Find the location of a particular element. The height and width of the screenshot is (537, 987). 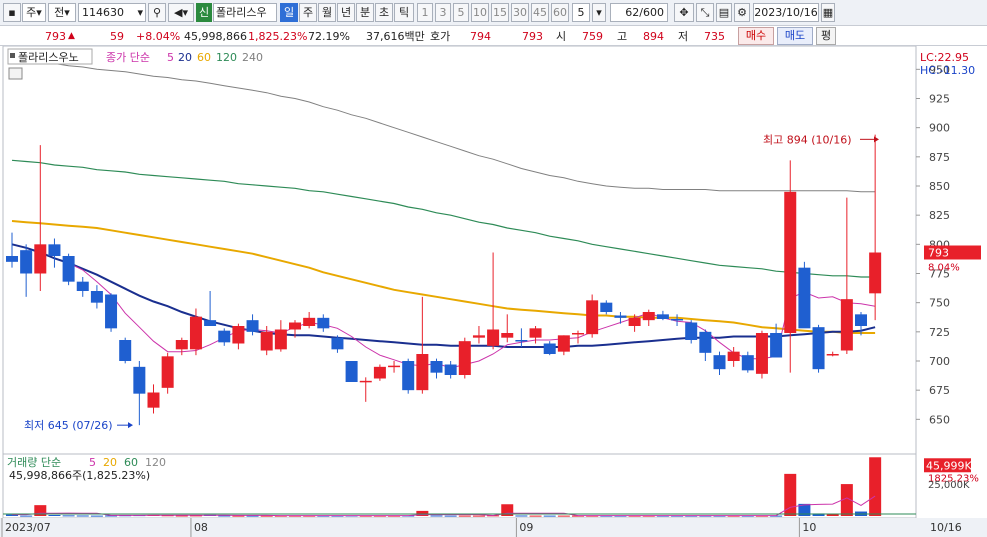

interval-10-button: 10 is located at coordinates (480, 12).